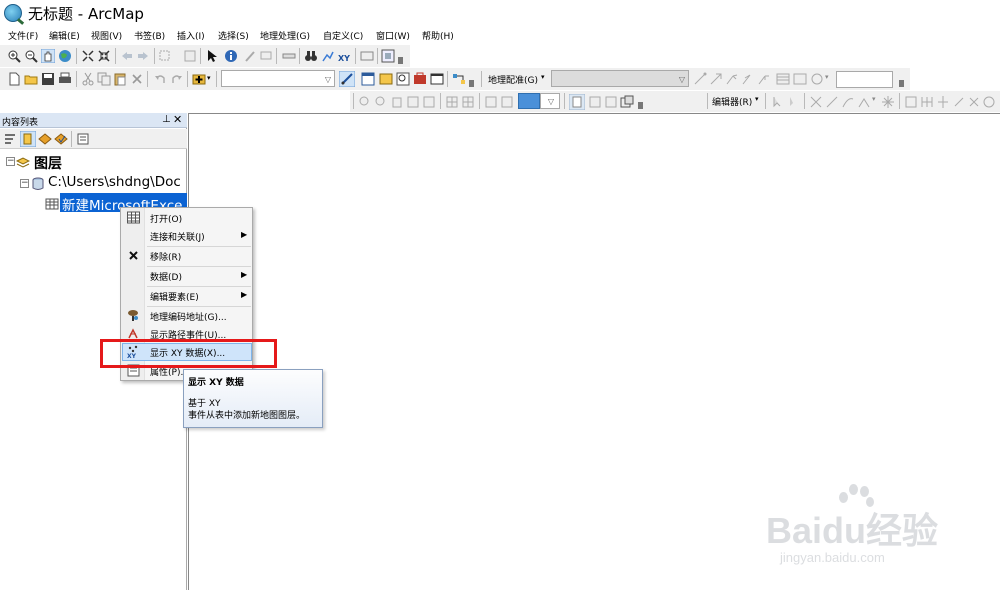 The image size is (1000, 590). Describe the element at coordinates (187, 218) in the screenshot. I see `menu-item-open: 打开(O)` at that location.